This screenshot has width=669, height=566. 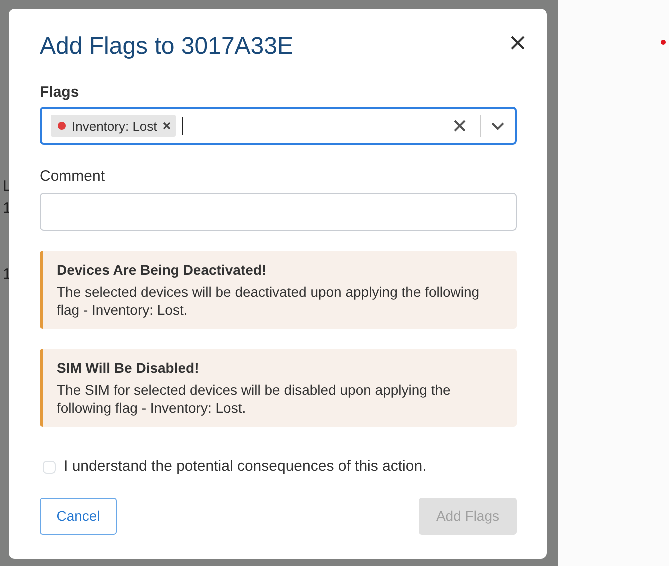 I want to click on alert-title: Devices Are Being Deactivated!, so click(x=162, y=269).